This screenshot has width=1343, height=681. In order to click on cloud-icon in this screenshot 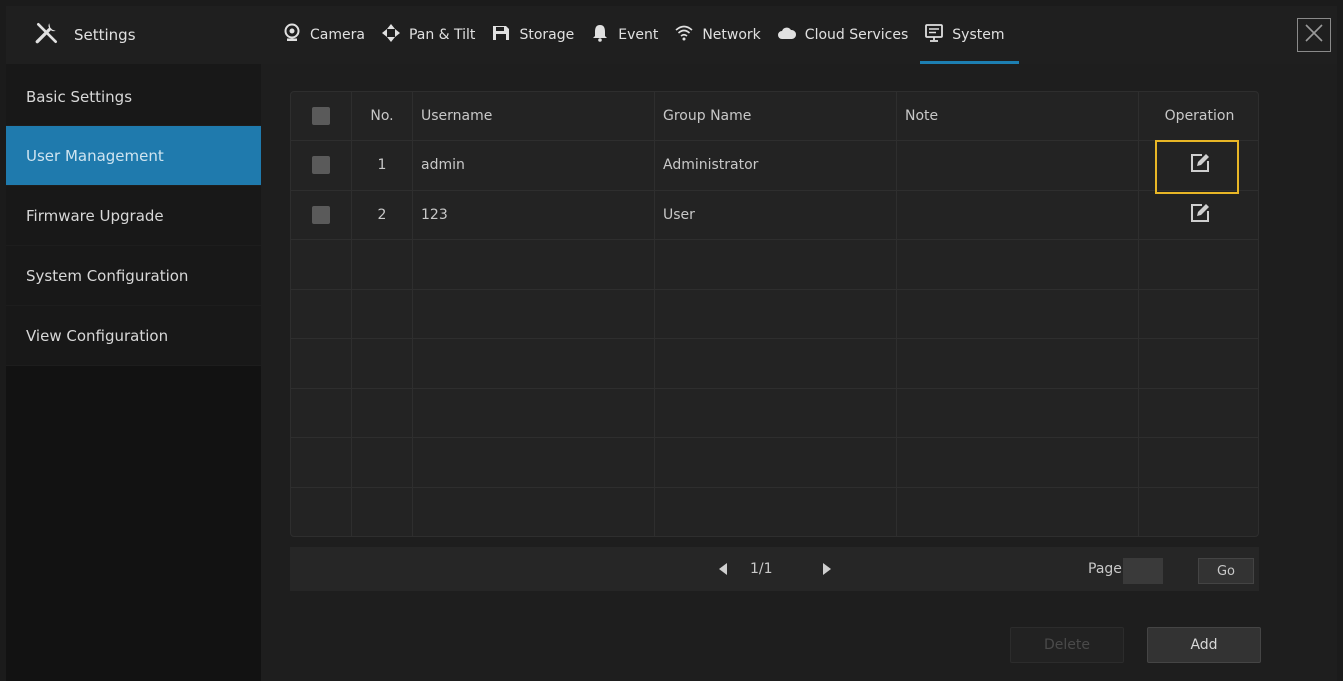, I will do `click(787, 35)`.